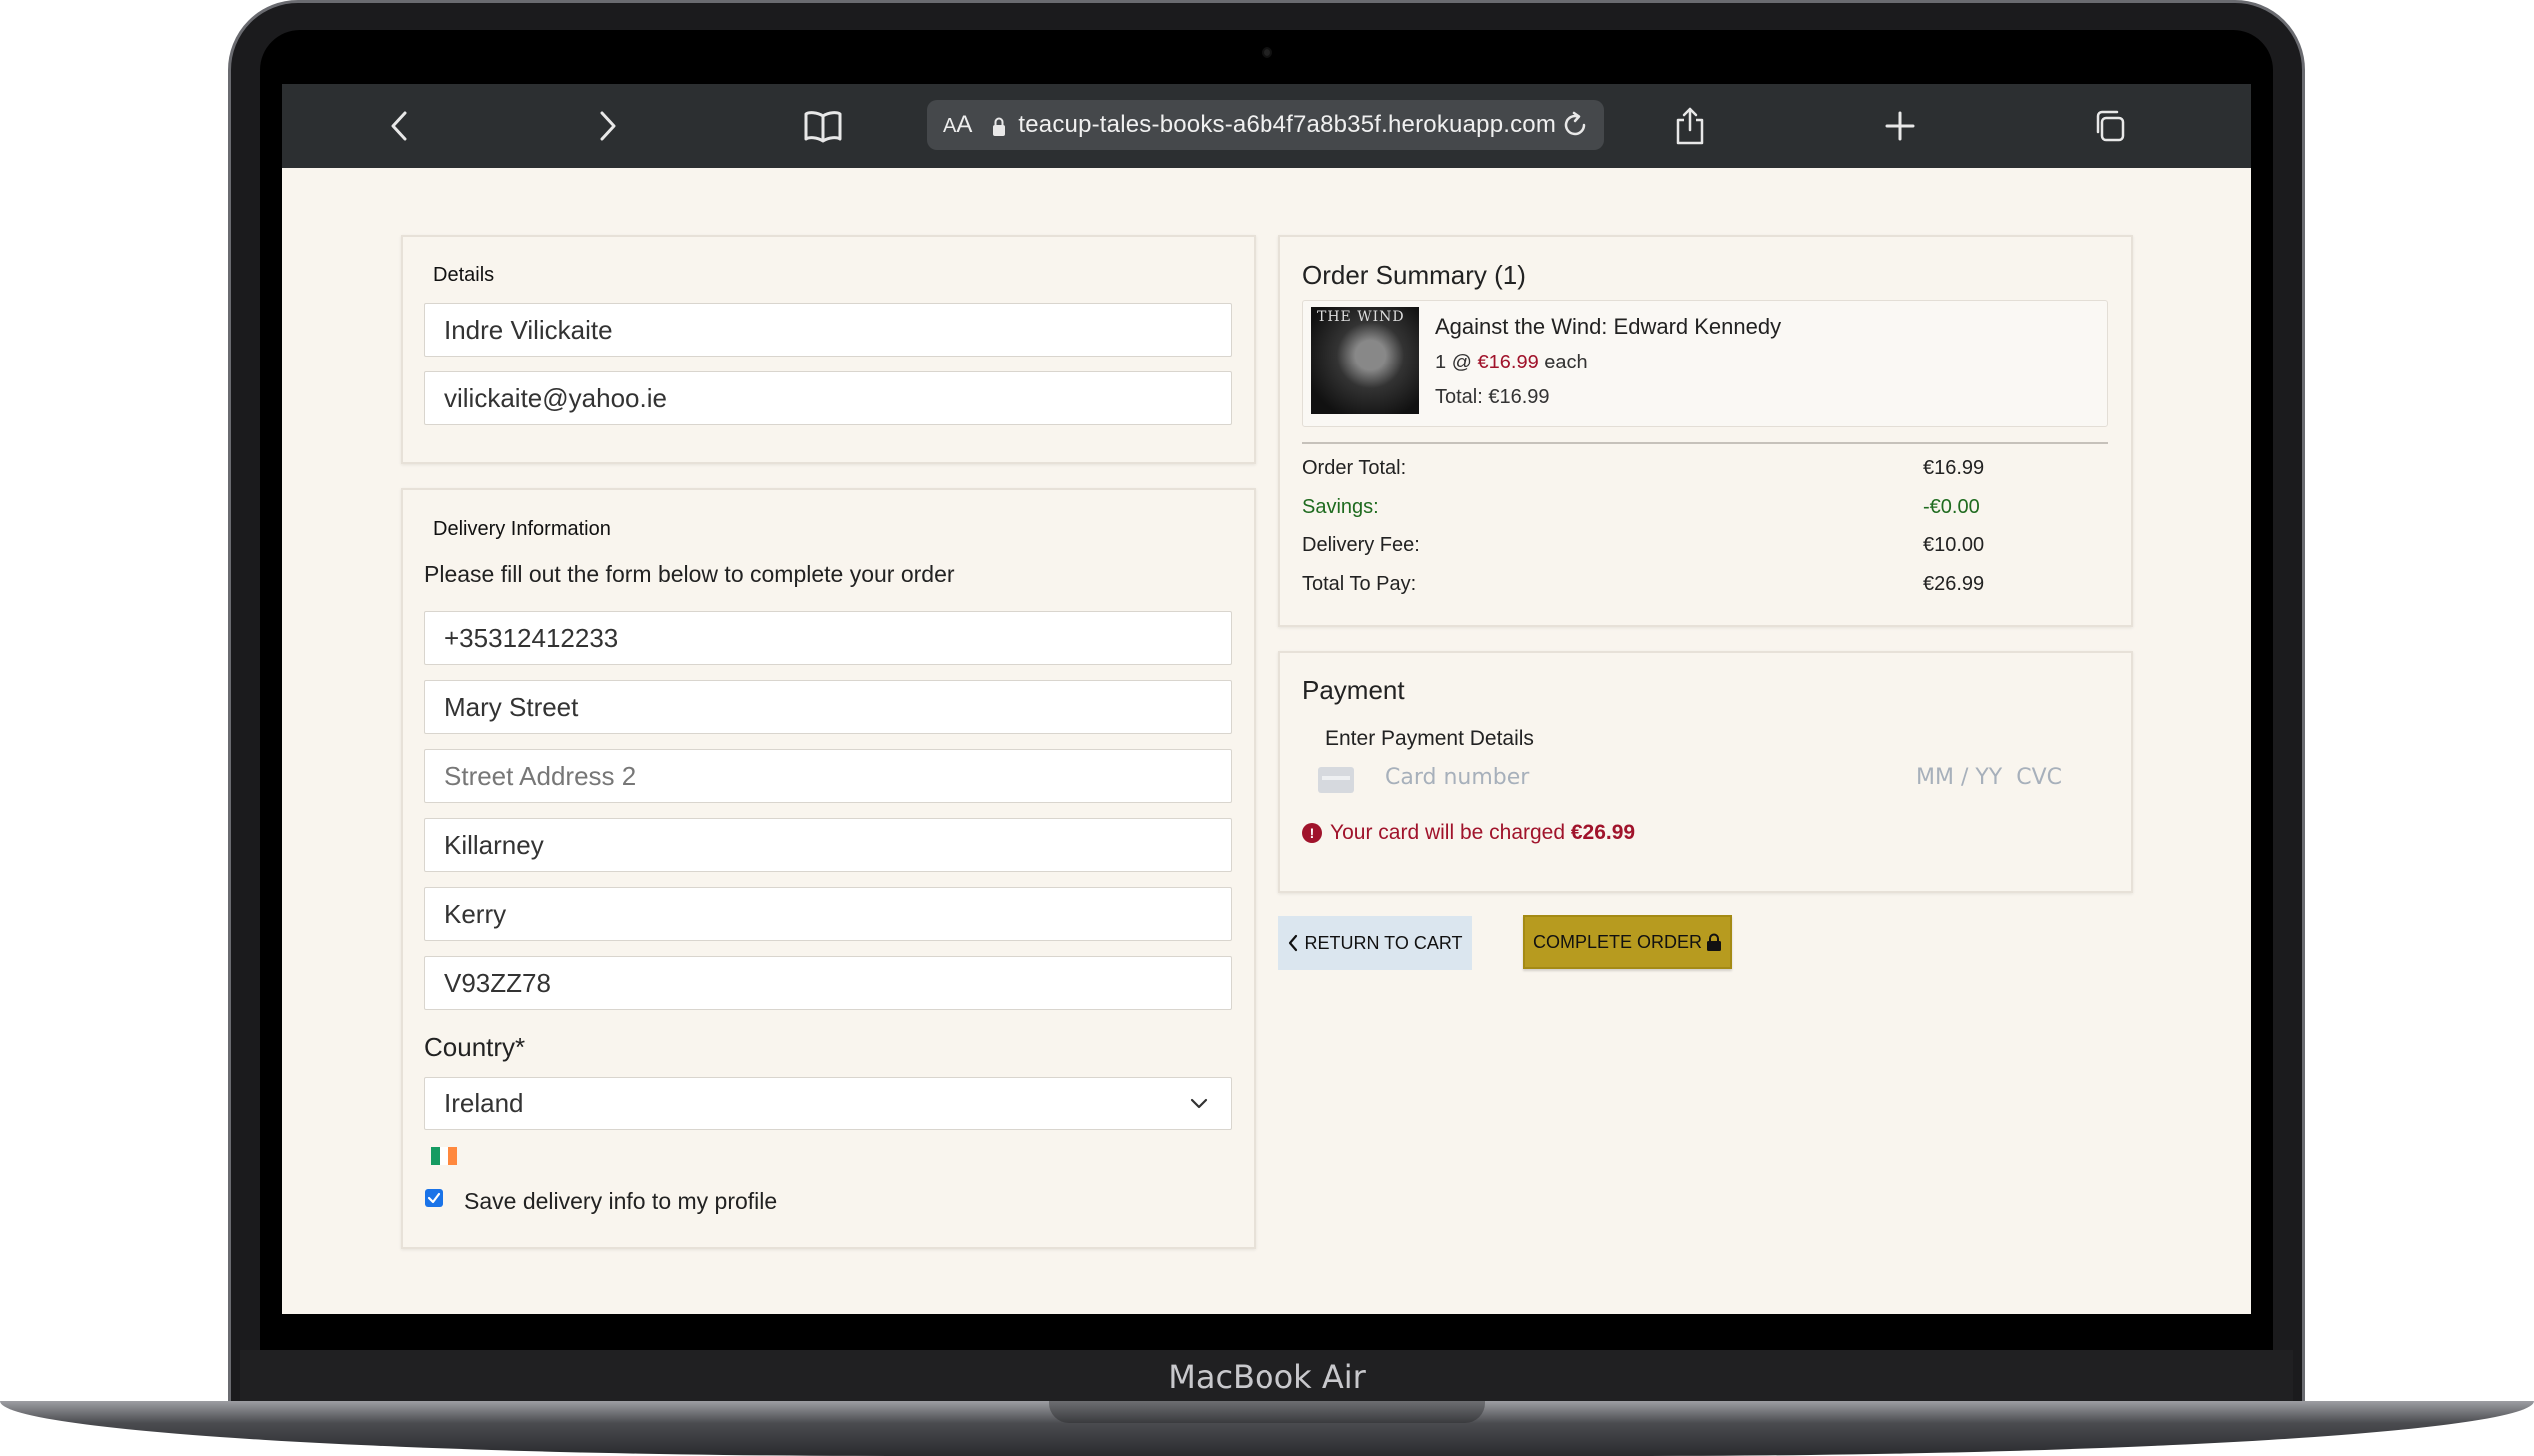  What do you see at coordinates (1900, 126) in the screenshot?
I see `new-tab-icon` at bounding box center [1900, 126].